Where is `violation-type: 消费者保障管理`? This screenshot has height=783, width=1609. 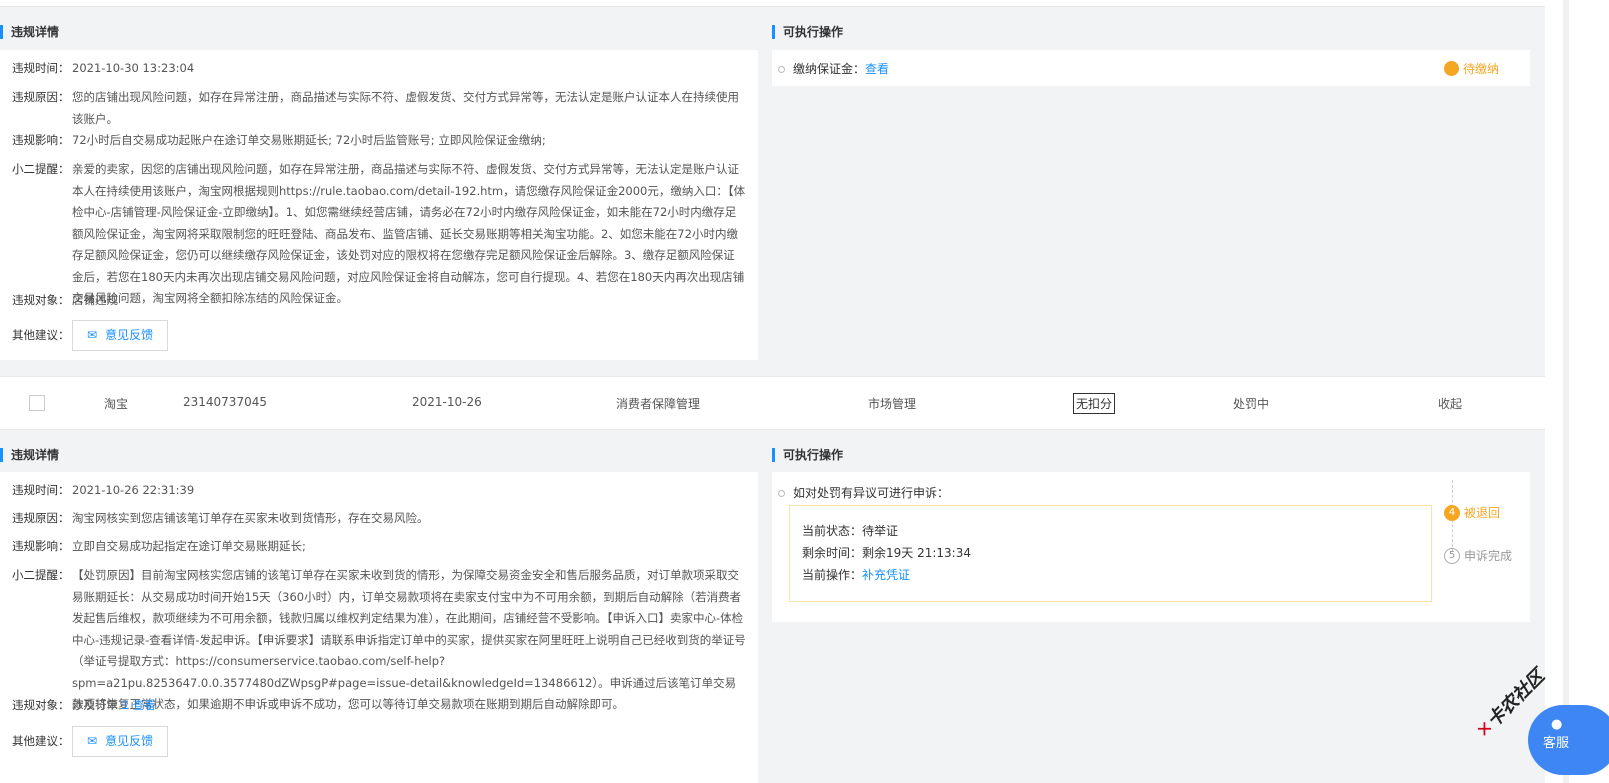
violation-type: 消费者保障管理 is located at coordinates (658, 404).